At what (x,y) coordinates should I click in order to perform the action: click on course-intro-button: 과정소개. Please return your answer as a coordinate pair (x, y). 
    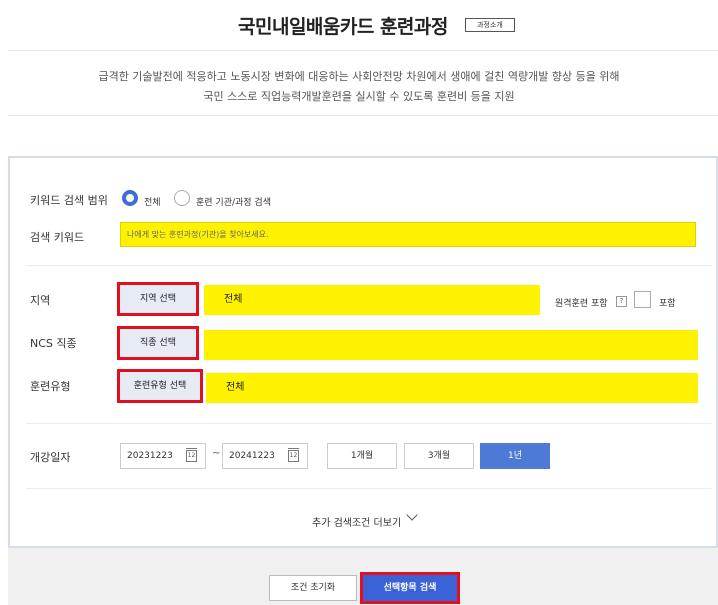
    Looking at the image, I should click on (490, 25).